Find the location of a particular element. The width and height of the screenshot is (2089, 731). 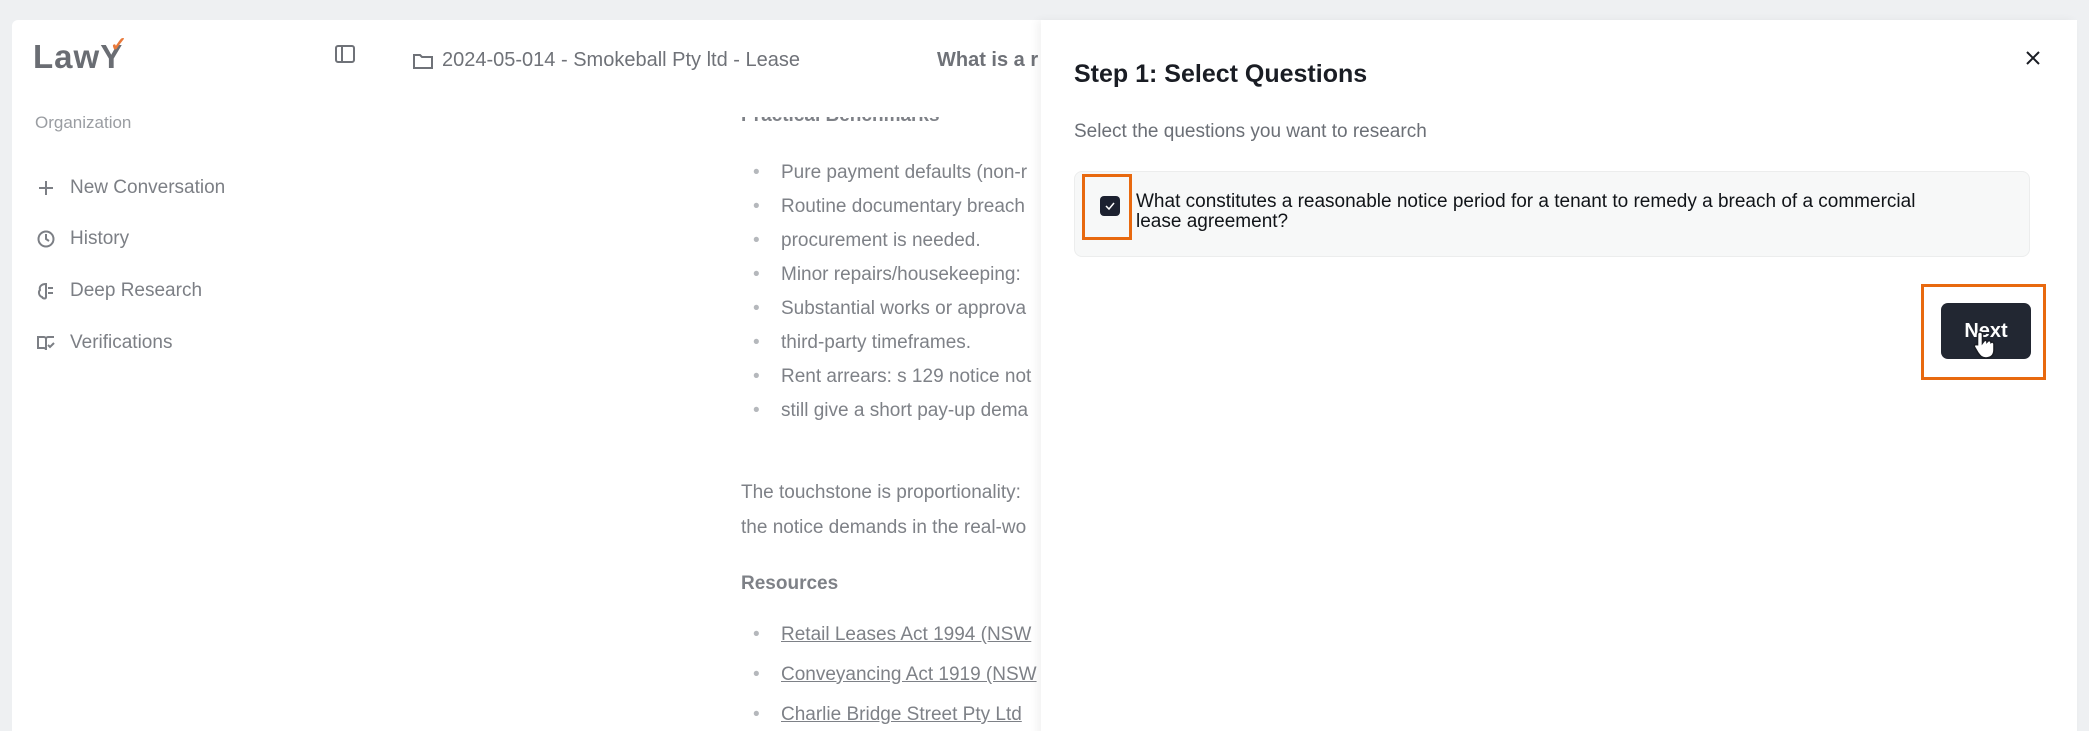

sidebar-toggle-icon is located at coordinates (345, 54).